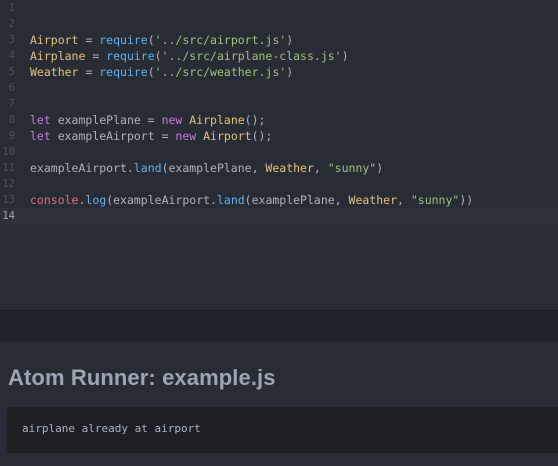  I want to click on code-line: 14, so click(279, 216).